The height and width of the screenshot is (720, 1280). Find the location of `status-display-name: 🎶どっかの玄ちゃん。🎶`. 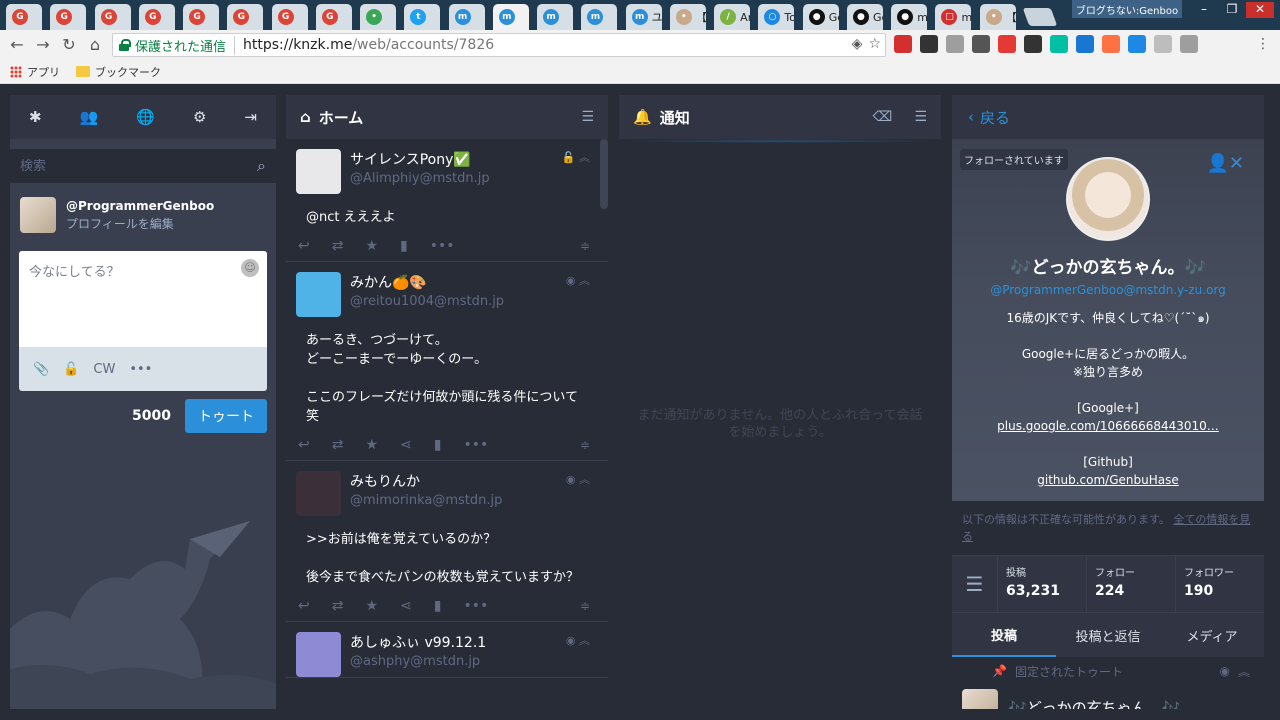

status-display-name: 🎶どっかの玄ちゃん。🎶 is located at coordinates (1094, 703).